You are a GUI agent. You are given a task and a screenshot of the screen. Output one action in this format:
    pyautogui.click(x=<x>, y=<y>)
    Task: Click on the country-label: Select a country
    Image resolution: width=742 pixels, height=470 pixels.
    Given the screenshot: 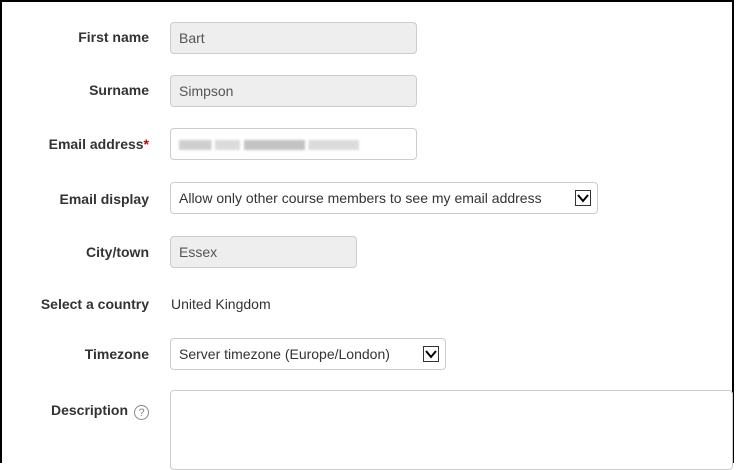 What is the action you would take?
    pyautogui.click(x=94, y=304)
    